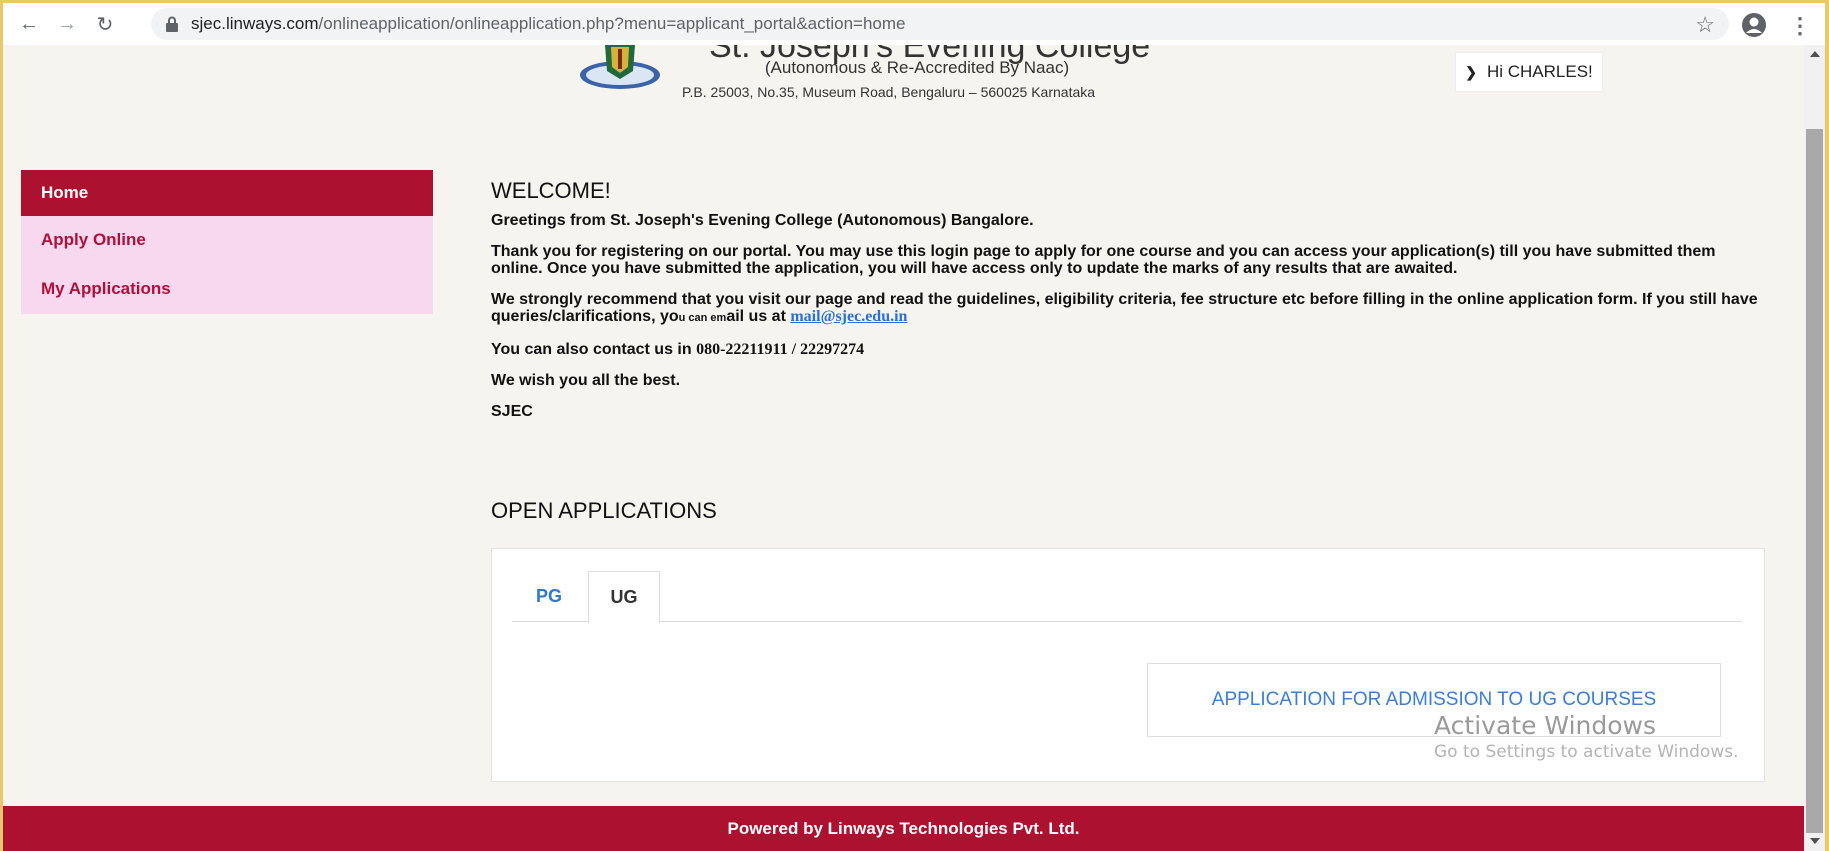  Describe the element at coordinates (848, 316) in the screenshot. I see `email-link: mail@sjec.edu.in` at that location.